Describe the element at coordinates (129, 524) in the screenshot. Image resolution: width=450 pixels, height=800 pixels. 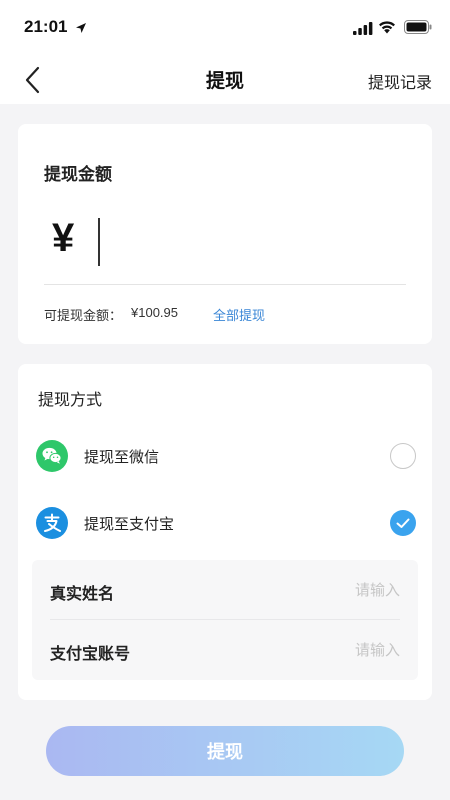
I see `option-alipay-label: 提现至支付宝` at that location.